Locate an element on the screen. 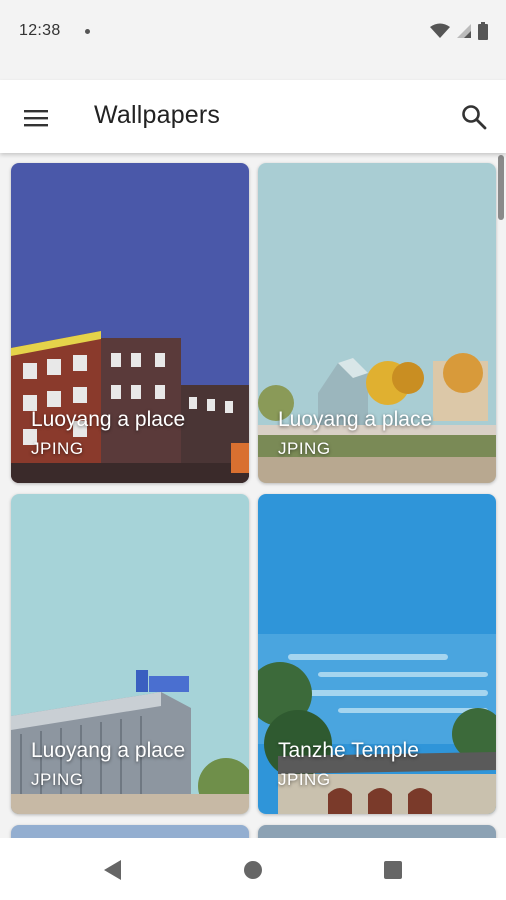  search-button is located at coordinates (474, 117).